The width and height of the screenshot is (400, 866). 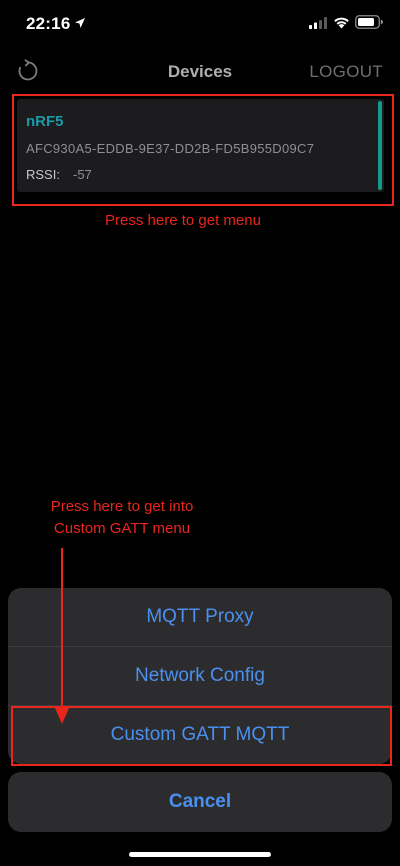 What do you see at coordinates (200, 854) in the screenshot?
I see `home-indicator` at bounding box center [200, 854].